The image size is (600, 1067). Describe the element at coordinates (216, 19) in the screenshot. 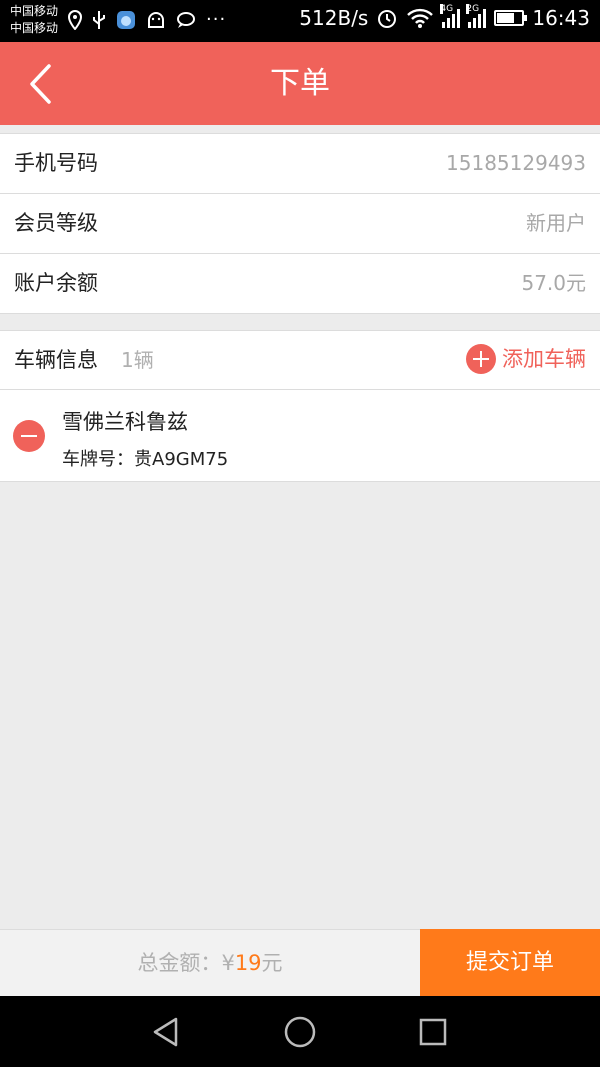

I see `more-icon: ···` at that location.